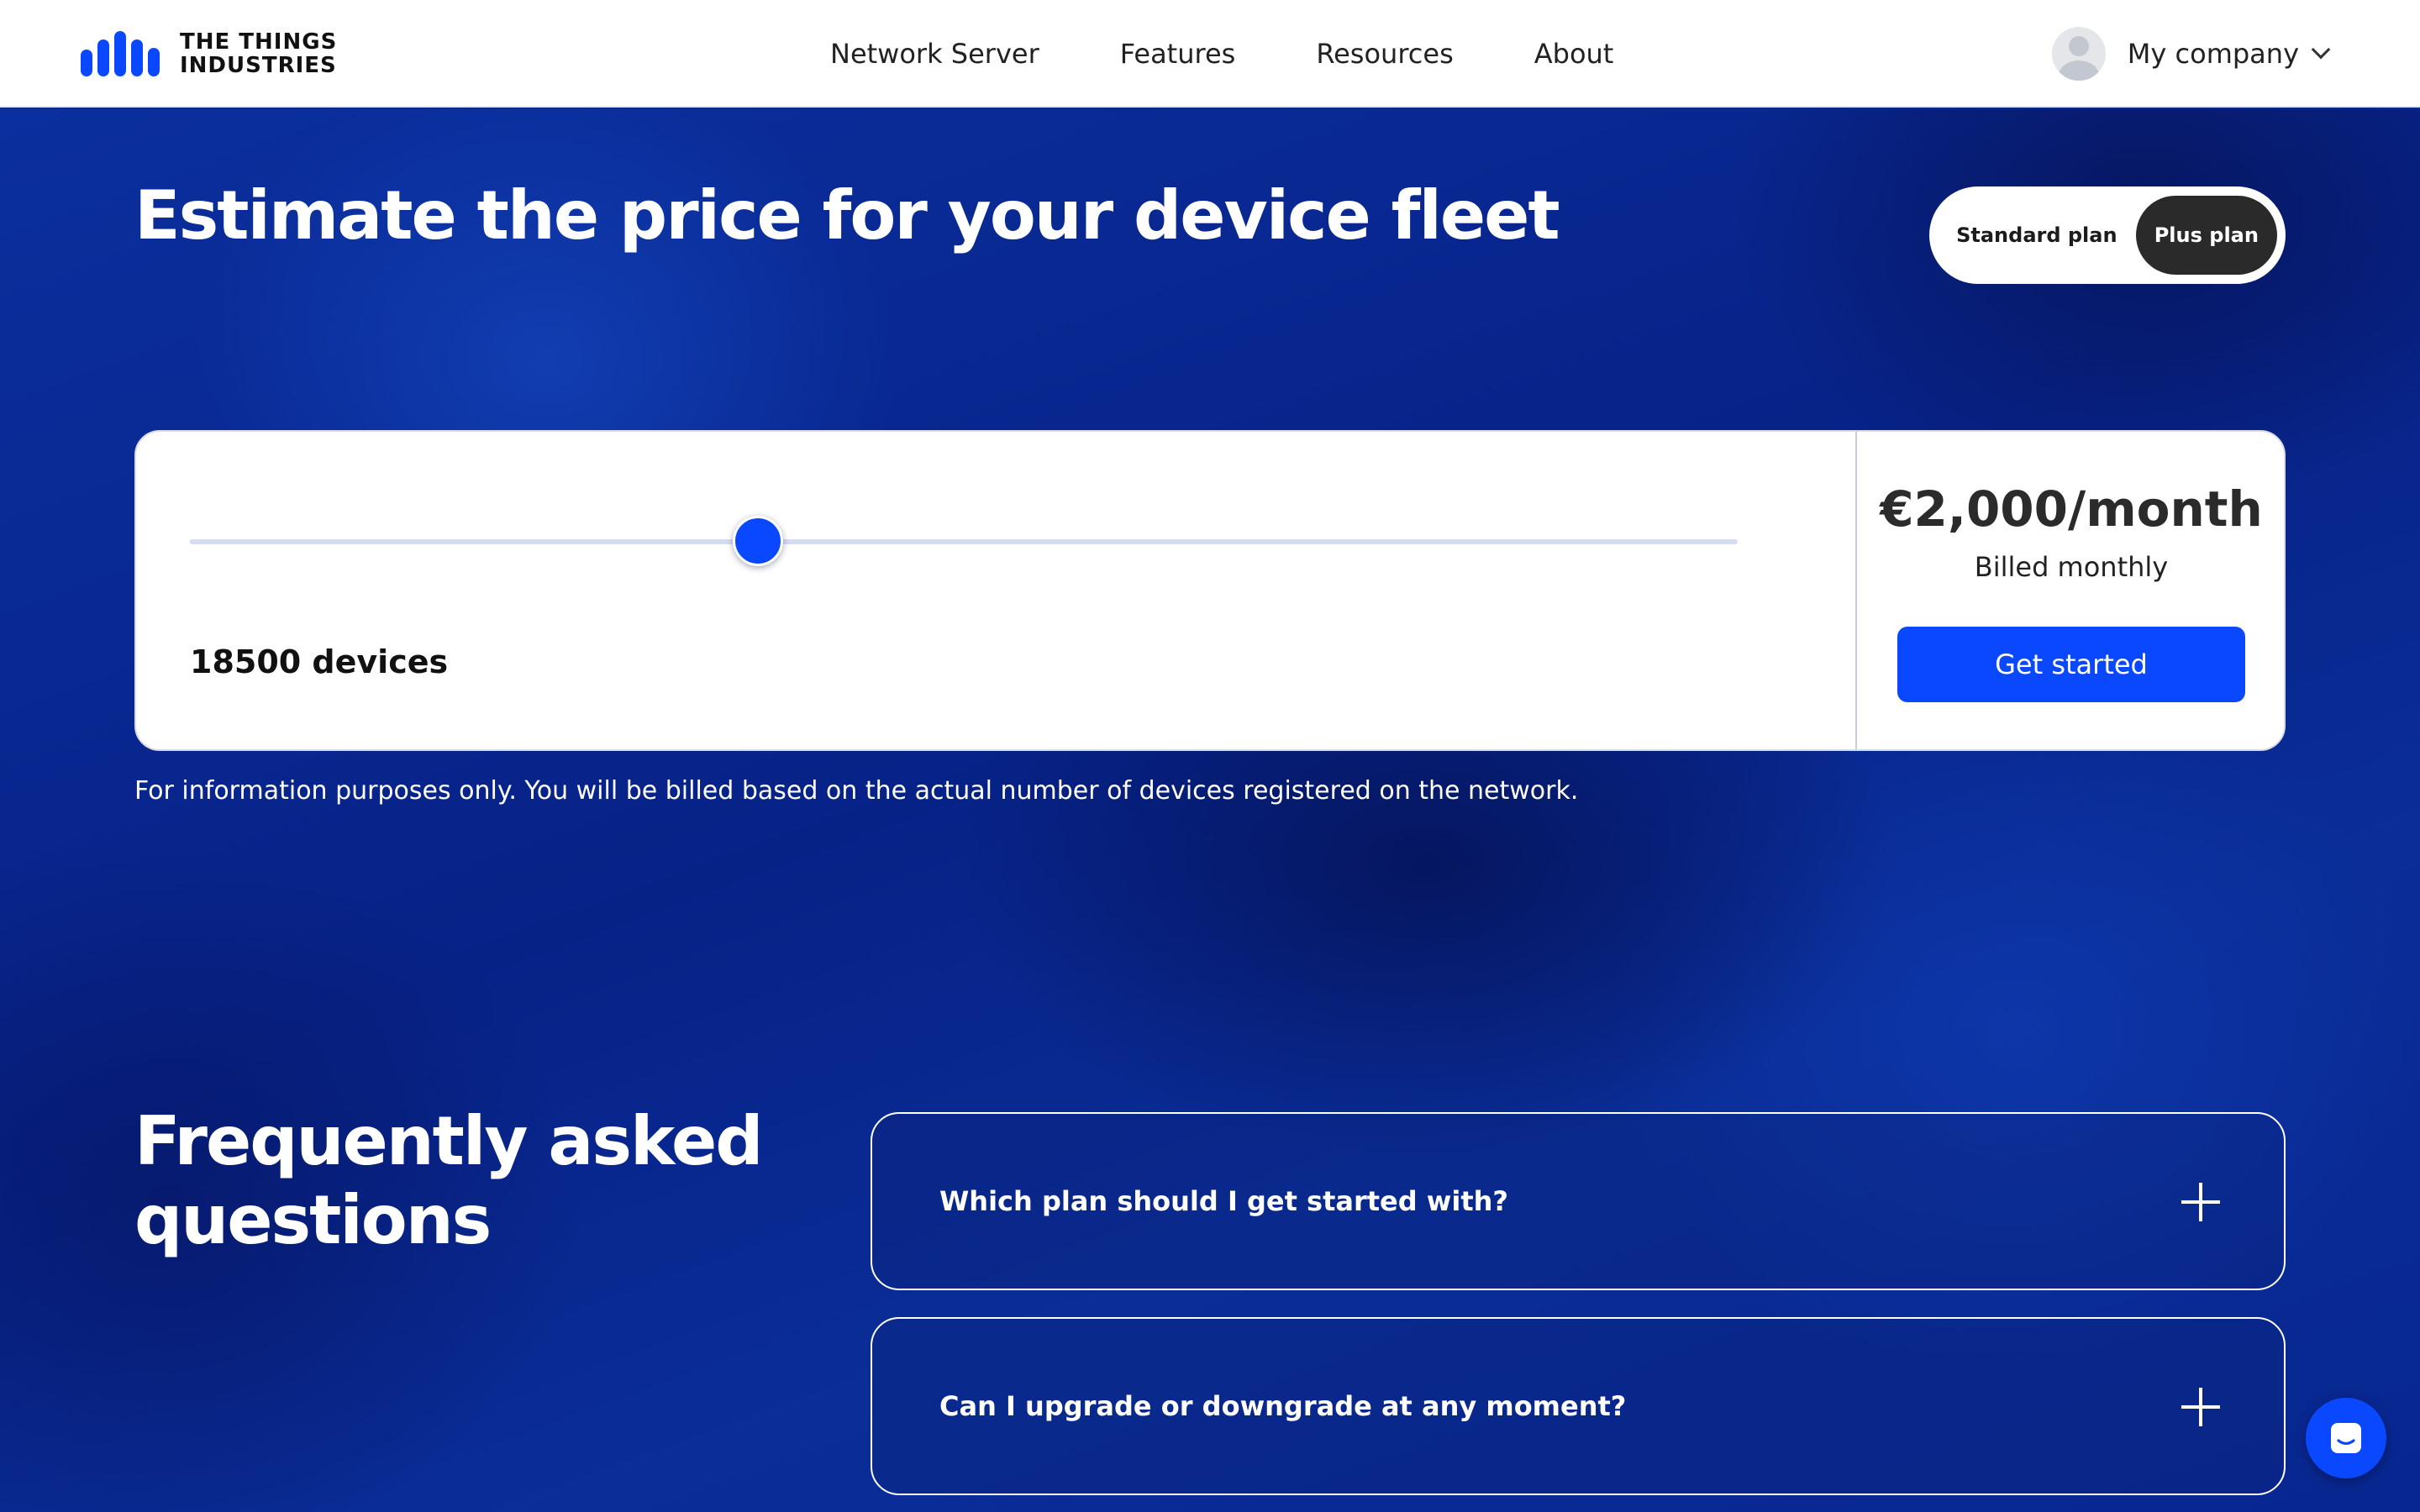 This screenshot has height=1512, width=2420. I want to click on logo-wordmark: THE THINGS INDUSTRIES, so click(258, 53).